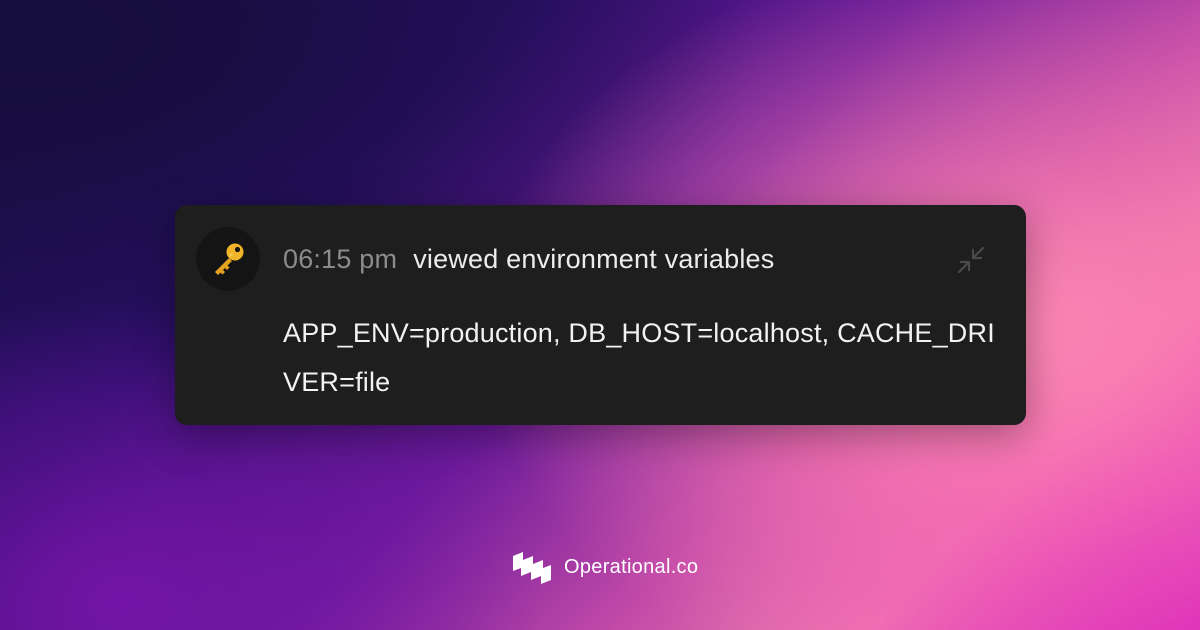 The width and height of the screenshot is (1200, 630). I want to click on collapse-arrows-icon, so click(971, 260).